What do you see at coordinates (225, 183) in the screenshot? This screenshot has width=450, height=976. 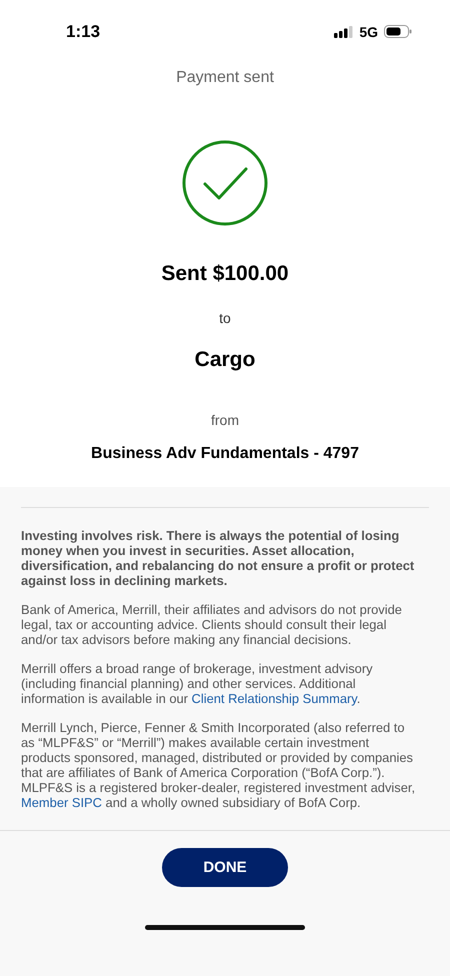 I see `checkmark-icon` at bounding box center [225, 183].